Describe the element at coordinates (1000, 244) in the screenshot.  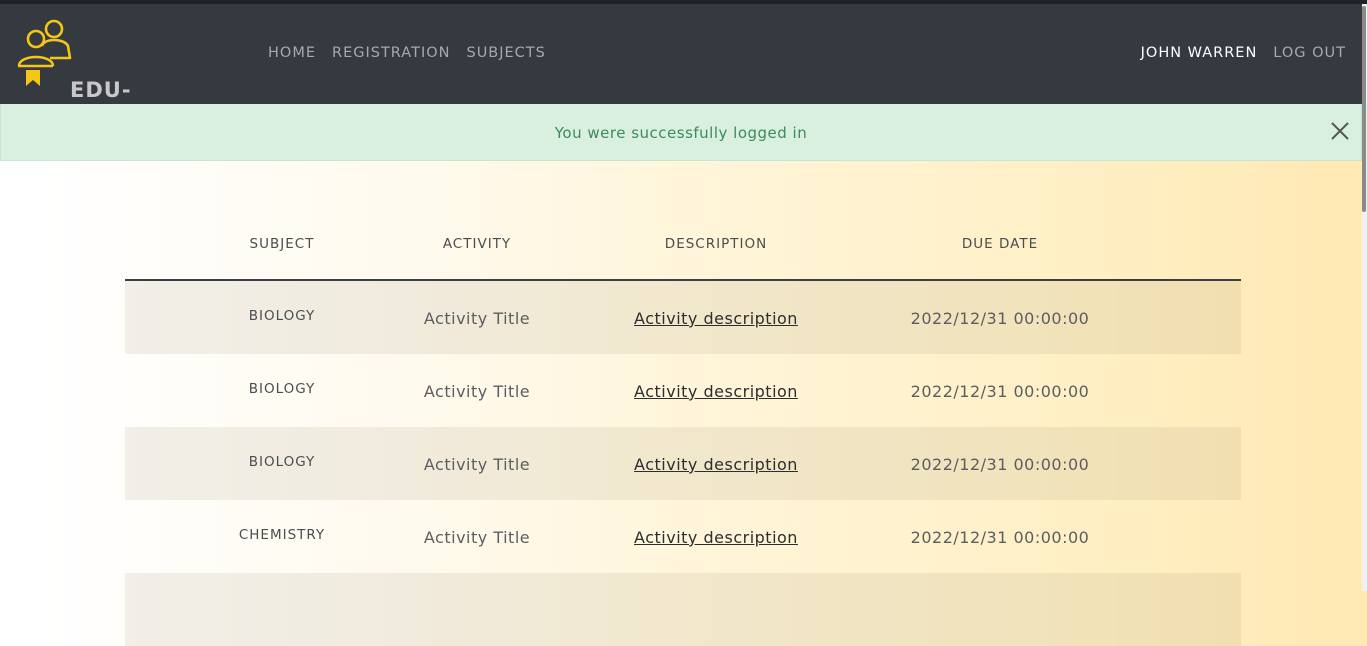
I see `header-due-date: DUE DATE` at that location.